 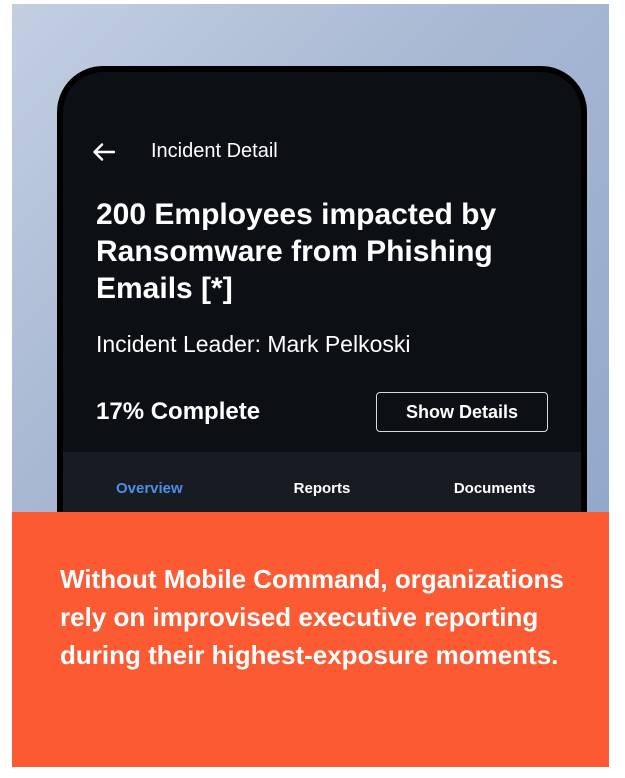 What do you see at coordinates (106, 152) in the screenshot?
I see `arrow-left-icon` at bounding box center [106, 152].